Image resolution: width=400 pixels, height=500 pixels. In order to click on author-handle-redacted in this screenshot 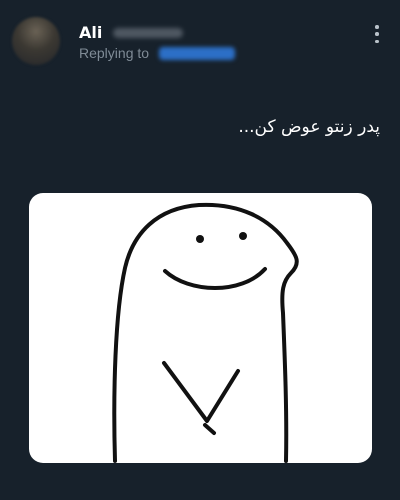, I will do `click(148, 33)`.